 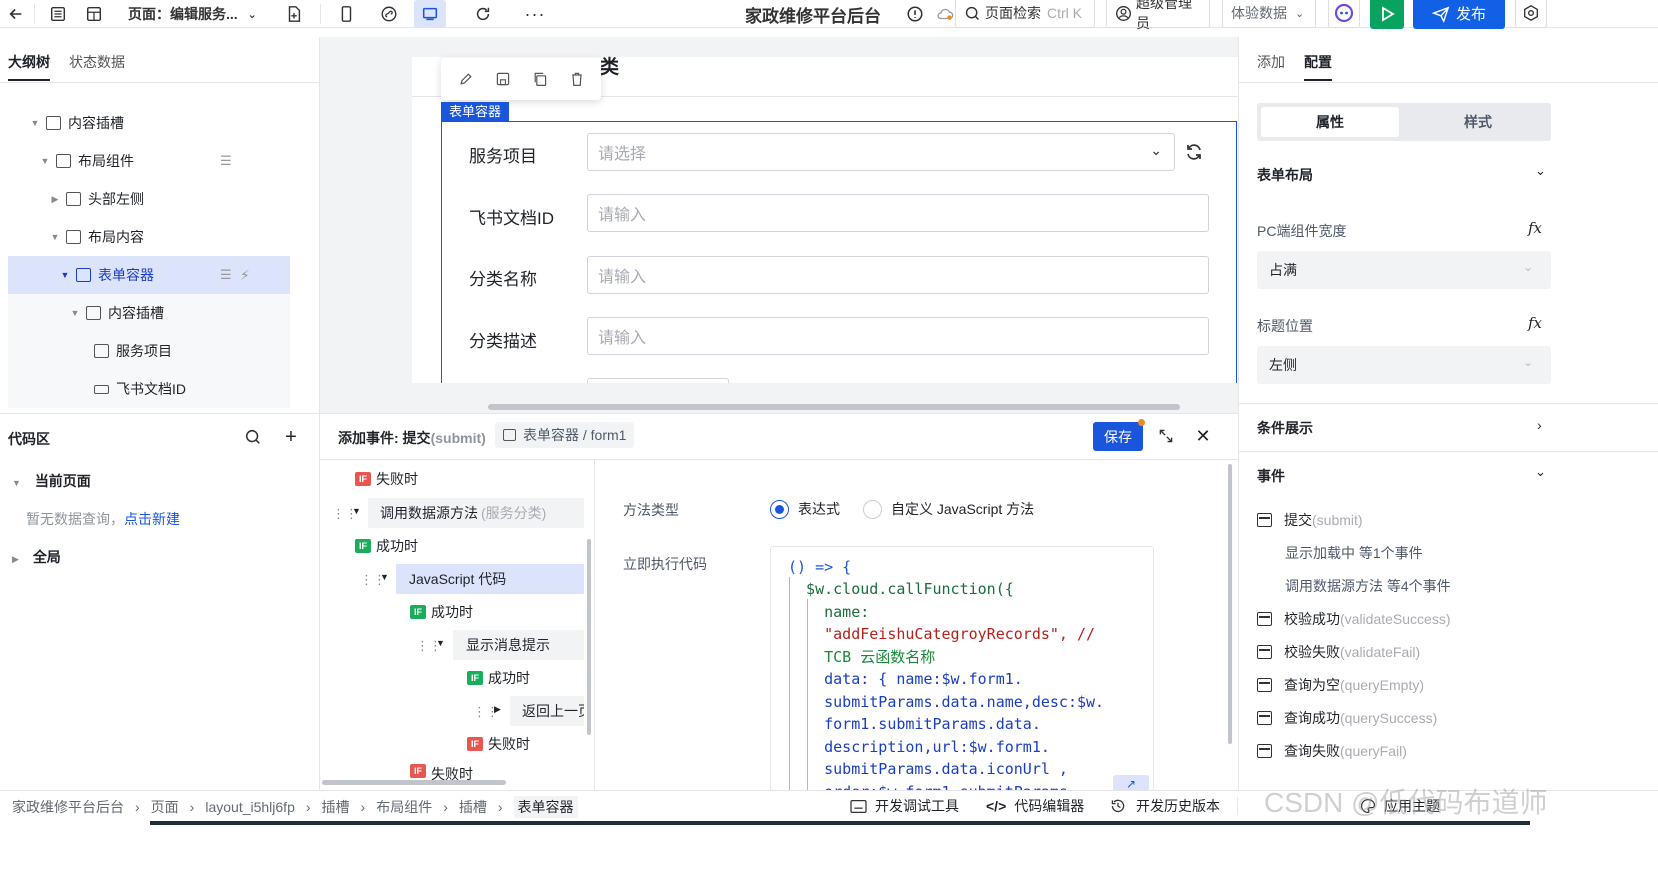 I want to click on tree-item-header-left: ▶ 头部左侧, so click(x=149, y=199).